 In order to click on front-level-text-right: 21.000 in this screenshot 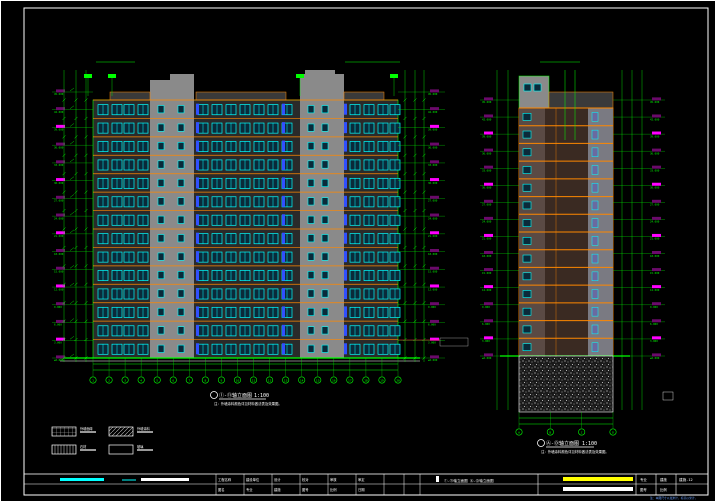, I will do `click(433, 236)`.